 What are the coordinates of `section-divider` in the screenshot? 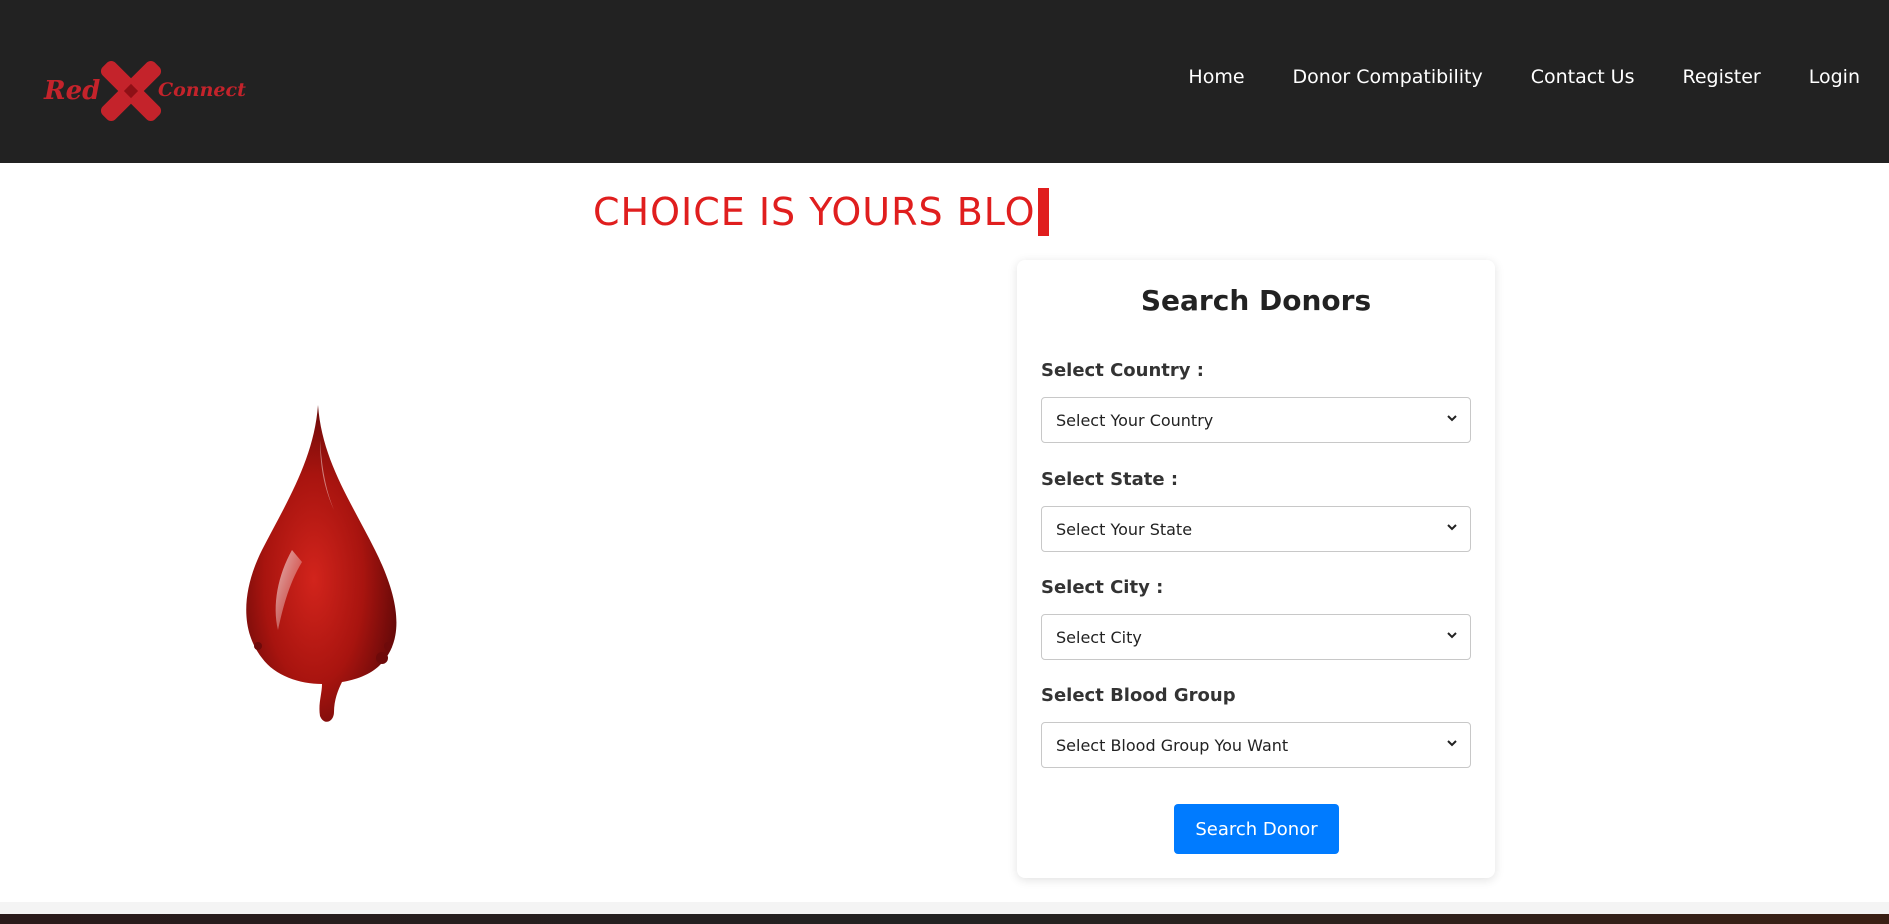 It's located at (944, 908).